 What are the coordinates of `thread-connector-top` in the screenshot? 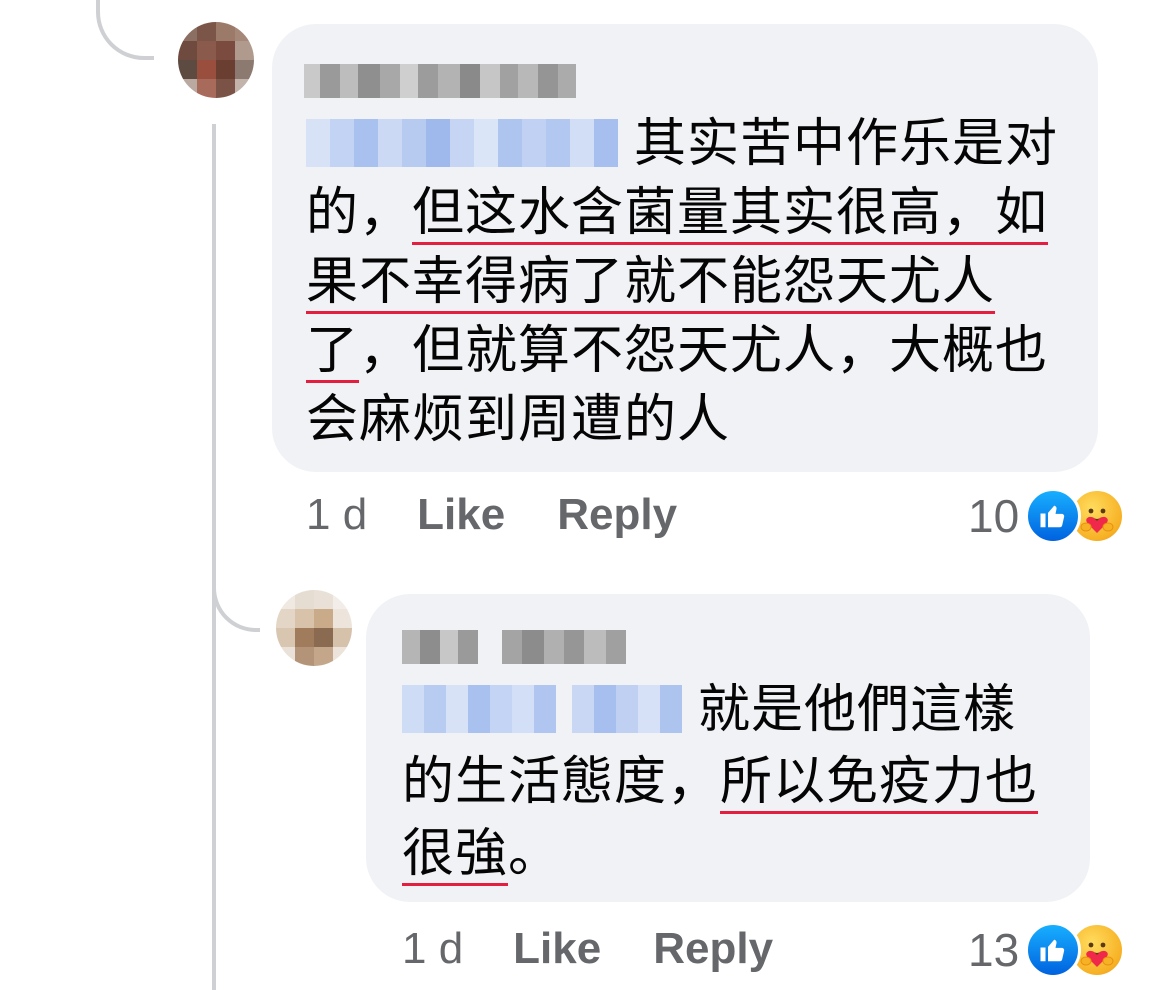 It's located at (125, 30).